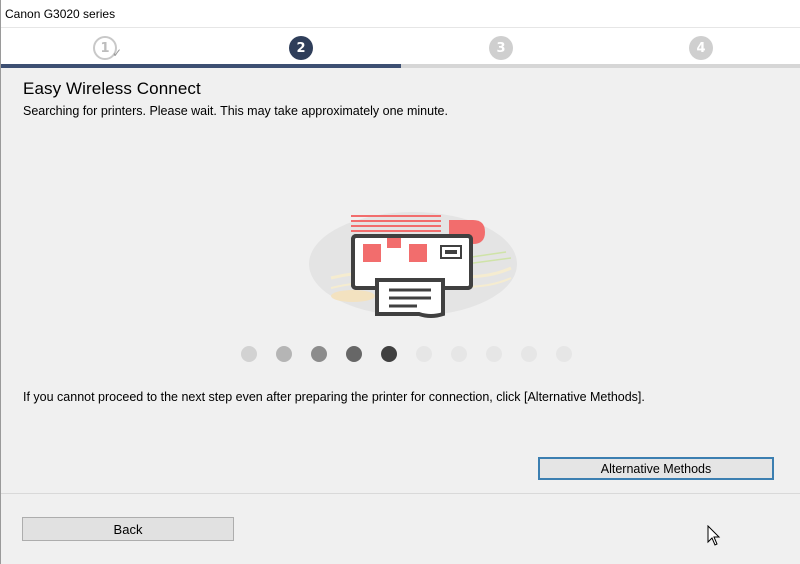 The height and width of the screenshot is (564, 800). I want to click on alternative-methods-button: Alternative Methods, so click(656, 468).